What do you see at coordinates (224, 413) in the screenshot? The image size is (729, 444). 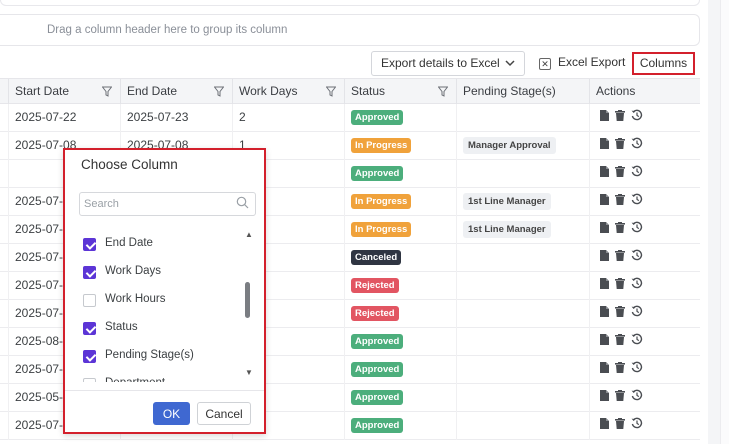 I see `cancel-button: Cancel` at bounding box center [224, 413].